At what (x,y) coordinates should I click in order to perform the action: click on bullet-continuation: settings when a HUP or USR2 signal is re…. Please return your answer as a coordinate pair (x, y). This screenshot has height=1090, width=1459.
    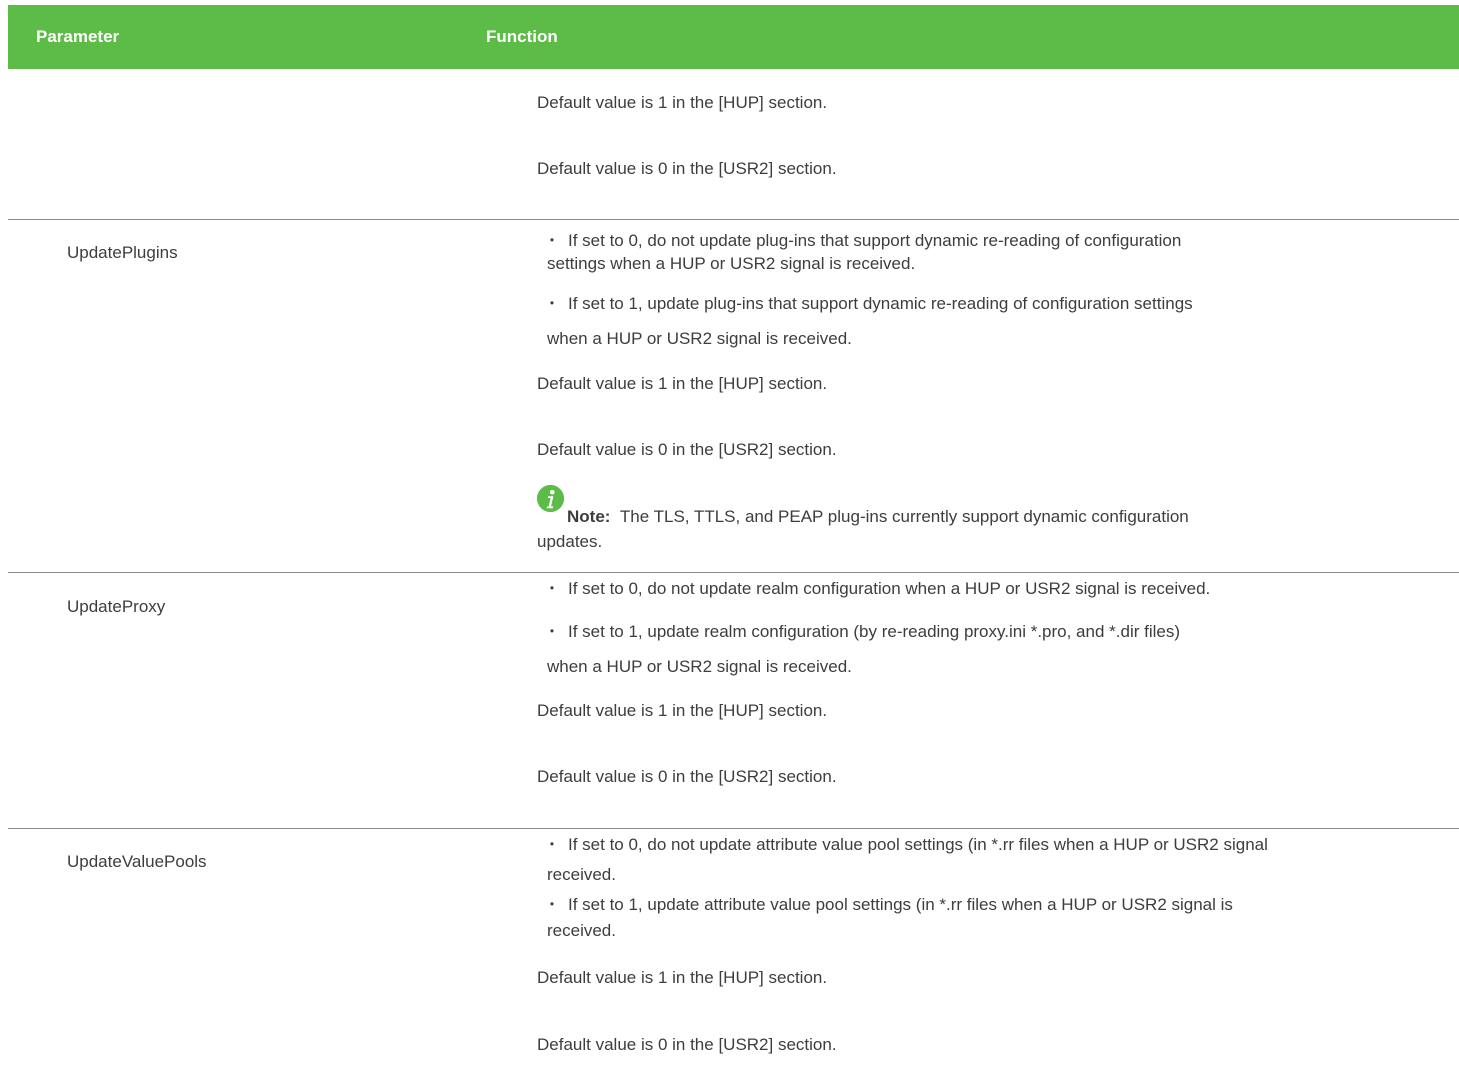
    Looking at the image, I should click on (731, 263).